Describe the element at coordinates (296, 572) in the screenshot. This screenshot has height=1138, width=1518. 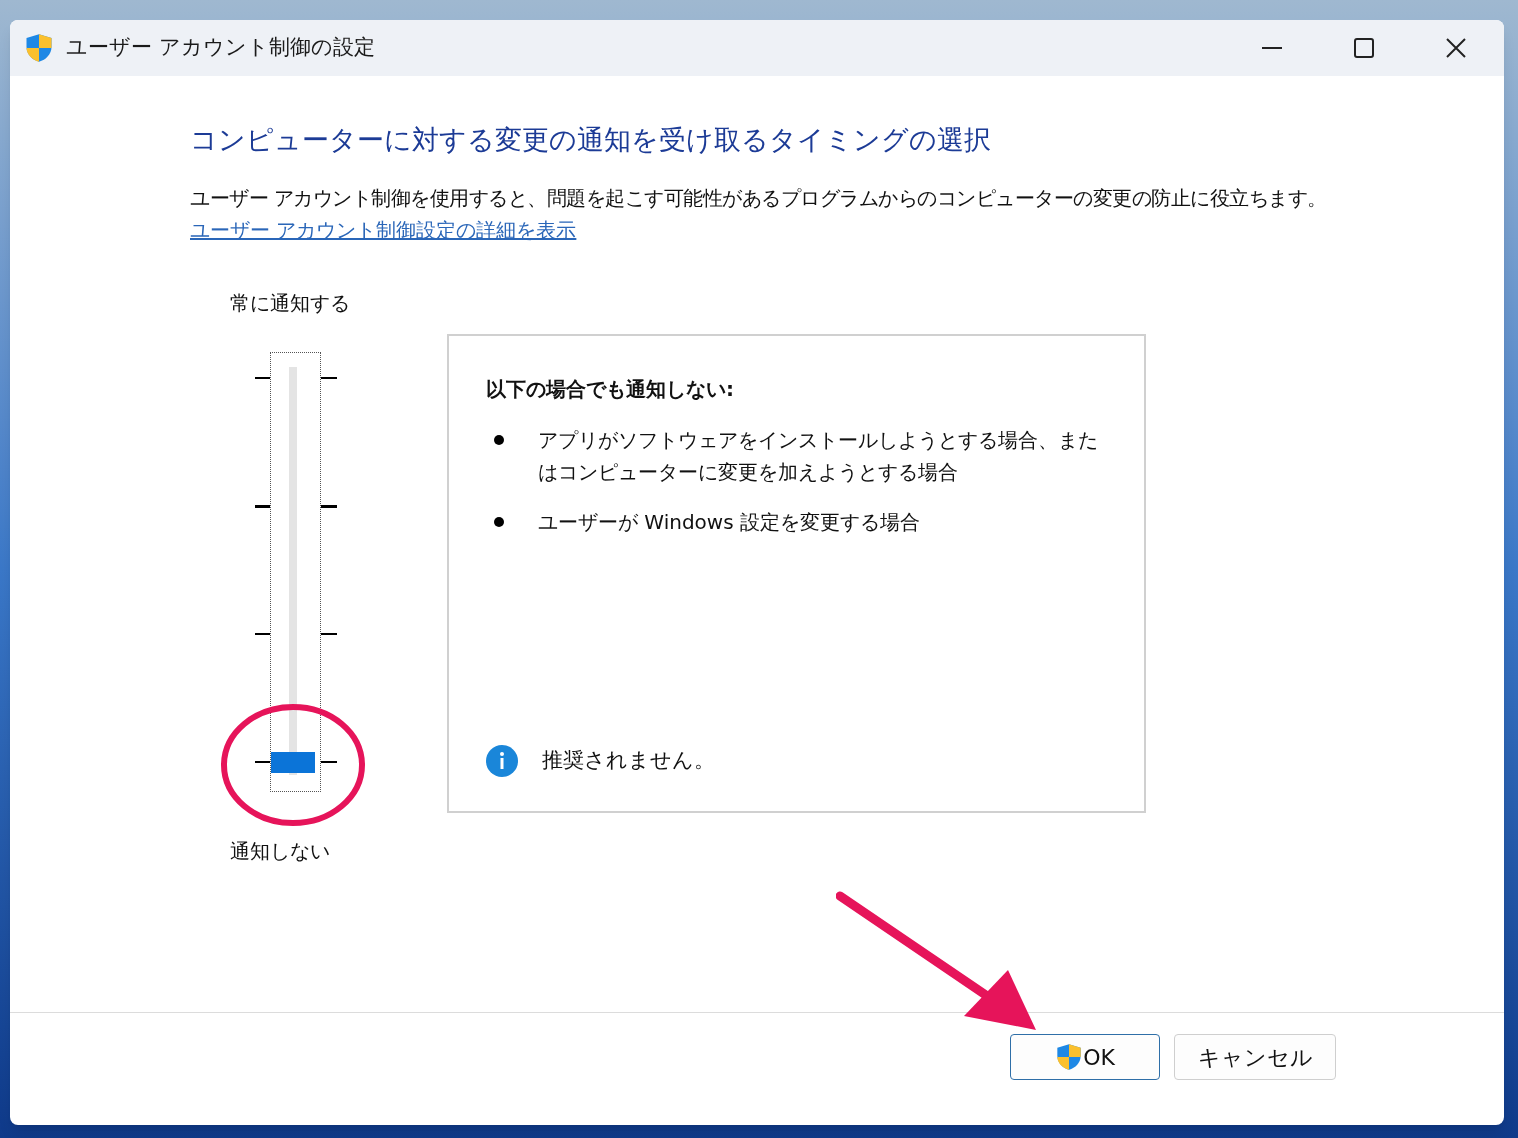
I see `notification-slider` at that location.